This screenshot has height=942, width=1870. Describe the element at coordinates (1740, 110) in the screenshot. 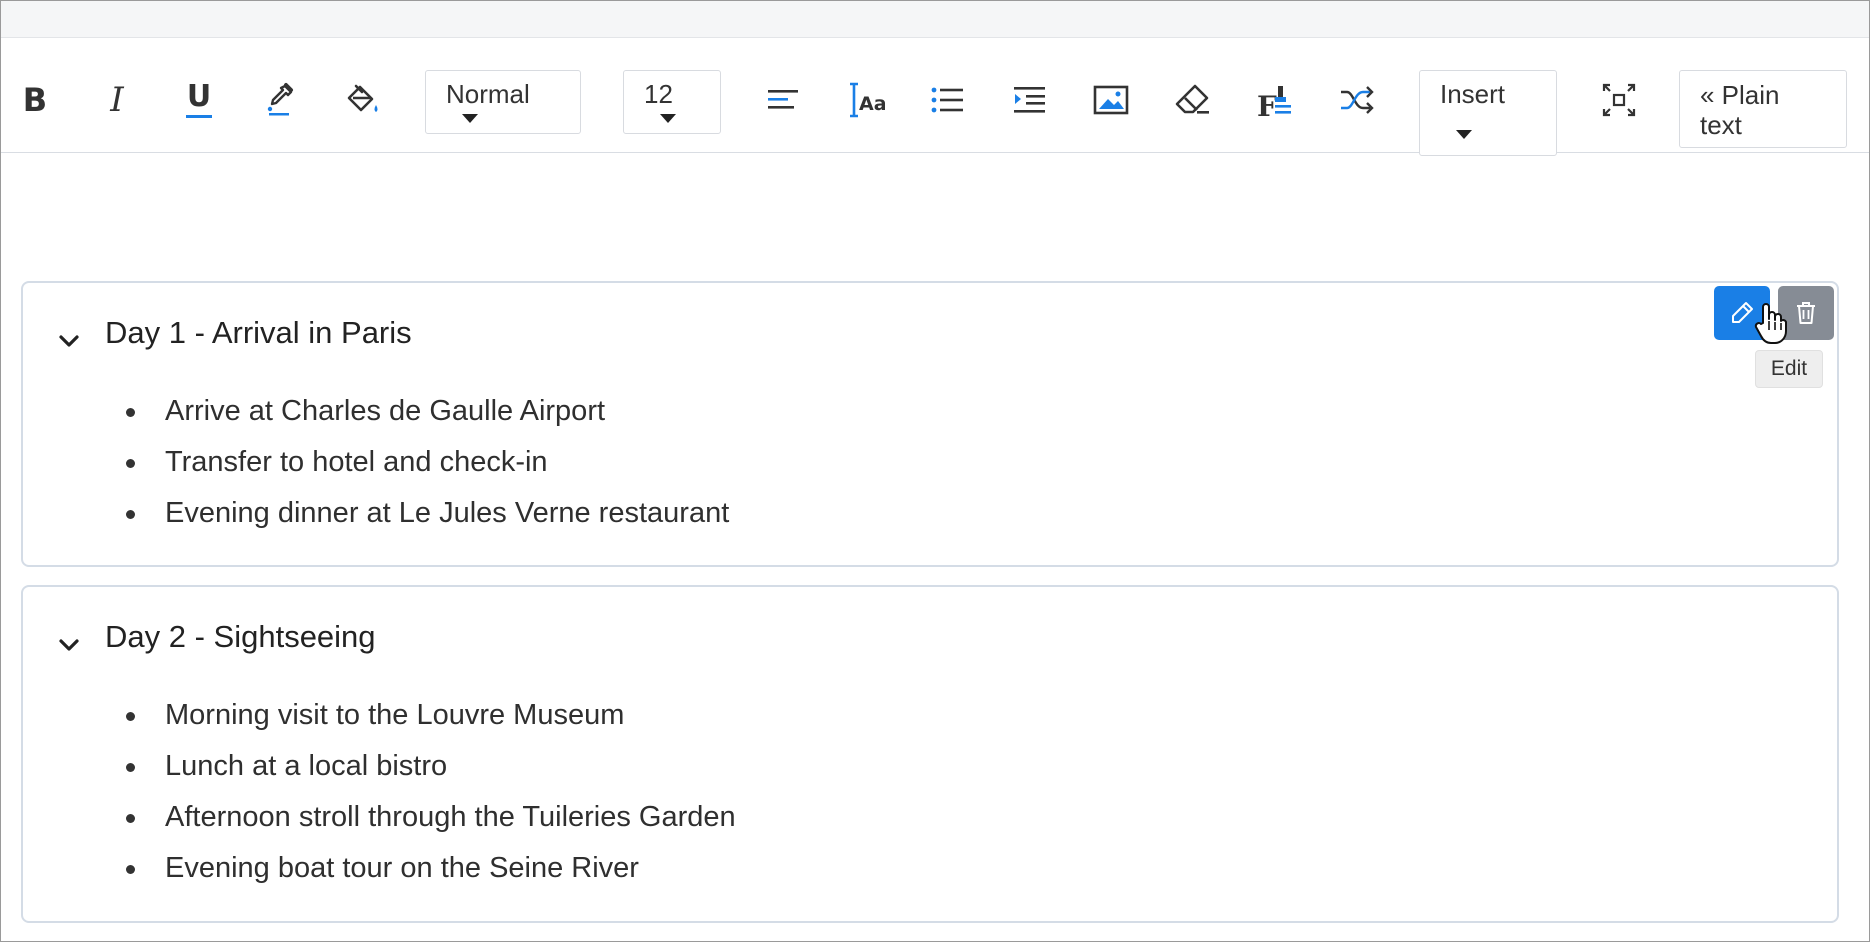

I see `plain-text-label: « Plain text` at that location.